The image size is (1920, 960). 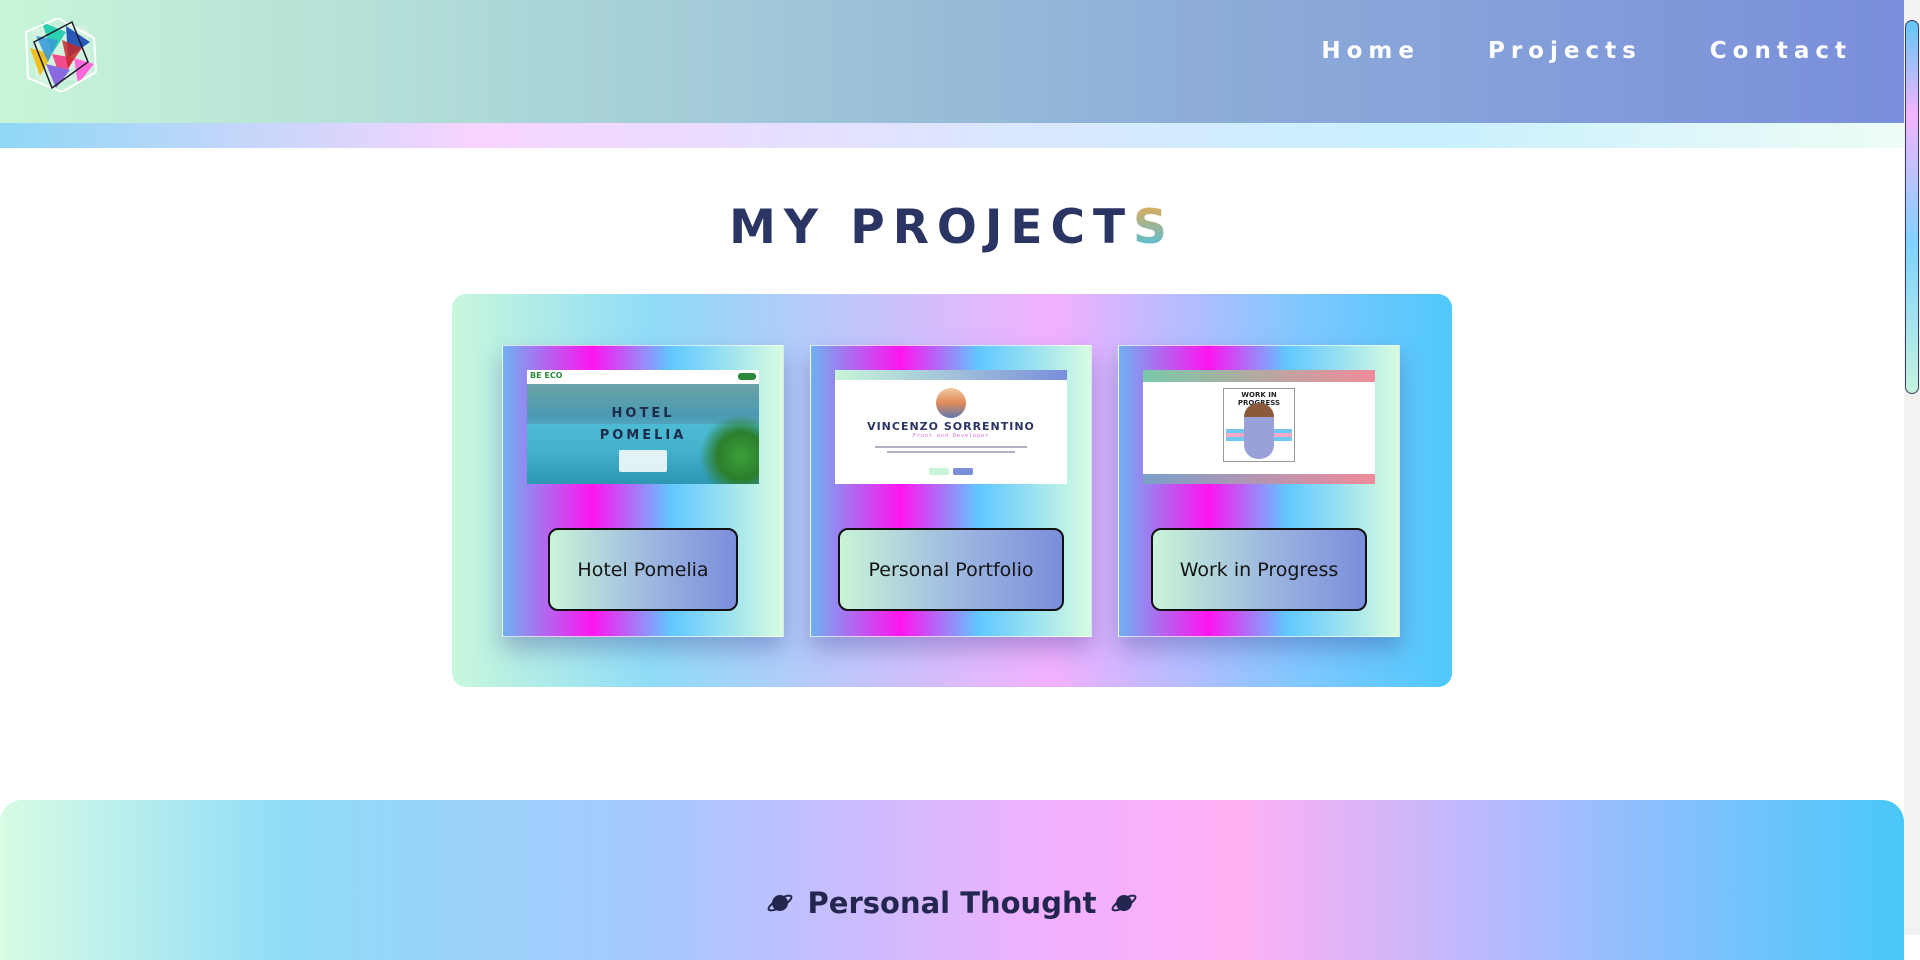 I want to click on penguin-illustration, so click(x=1259, y=431).